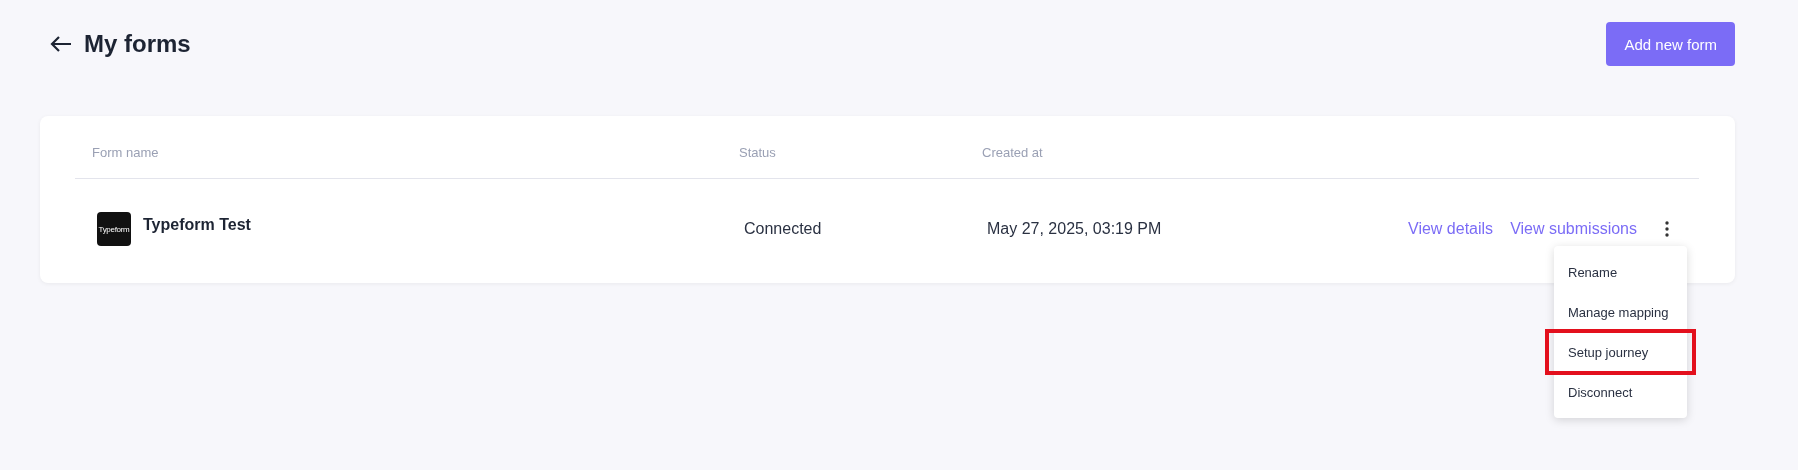  I want to click on menu-item: Setup journey, so click(1620, 352).